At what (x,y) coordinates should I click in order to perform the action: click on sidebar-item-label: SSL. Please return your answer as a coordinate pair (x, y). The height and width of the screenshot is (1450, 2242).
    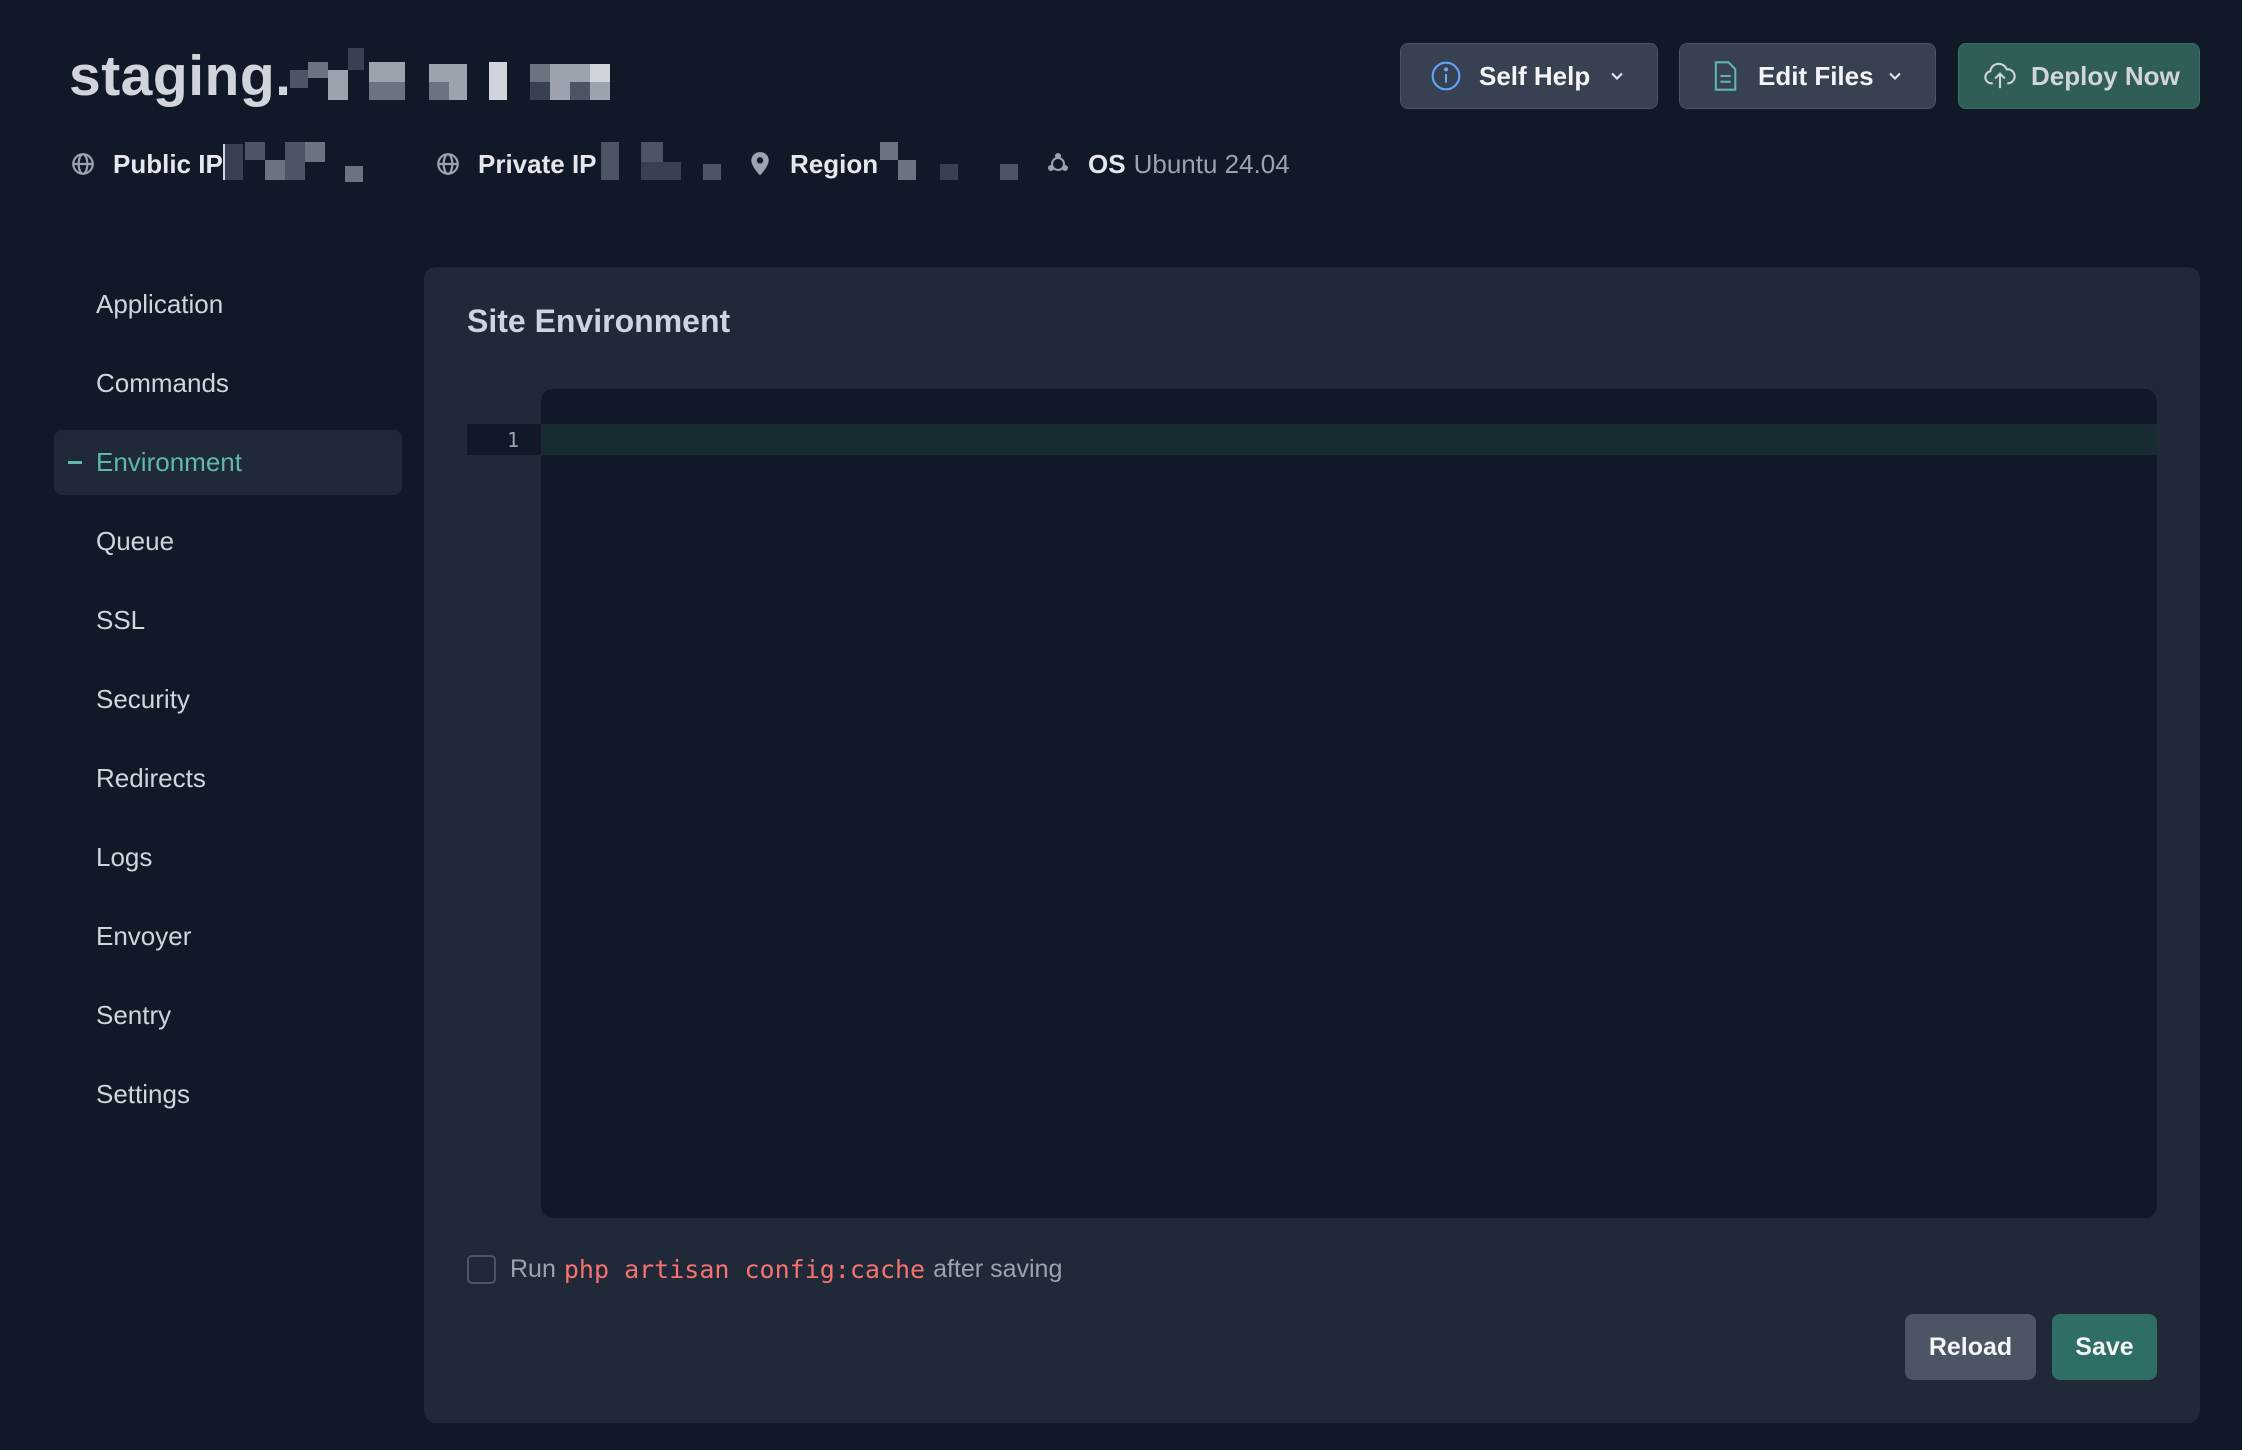
    Looking at the image, I should click on (121, 620).